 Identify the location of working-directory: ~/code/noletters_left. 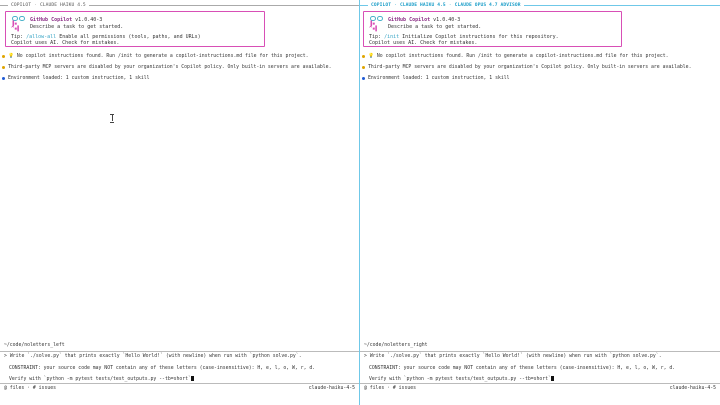
(34, 345).